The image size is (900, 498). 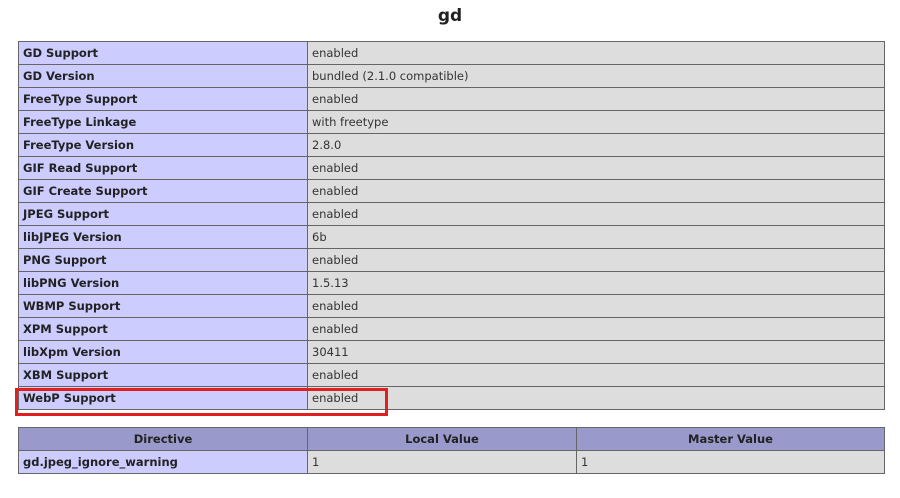 What do you see at coordinates (163, 462) in the screenshot?
I see `directive-name: gd.jpeg_ignore_warning` at bounding box center [163, 462].